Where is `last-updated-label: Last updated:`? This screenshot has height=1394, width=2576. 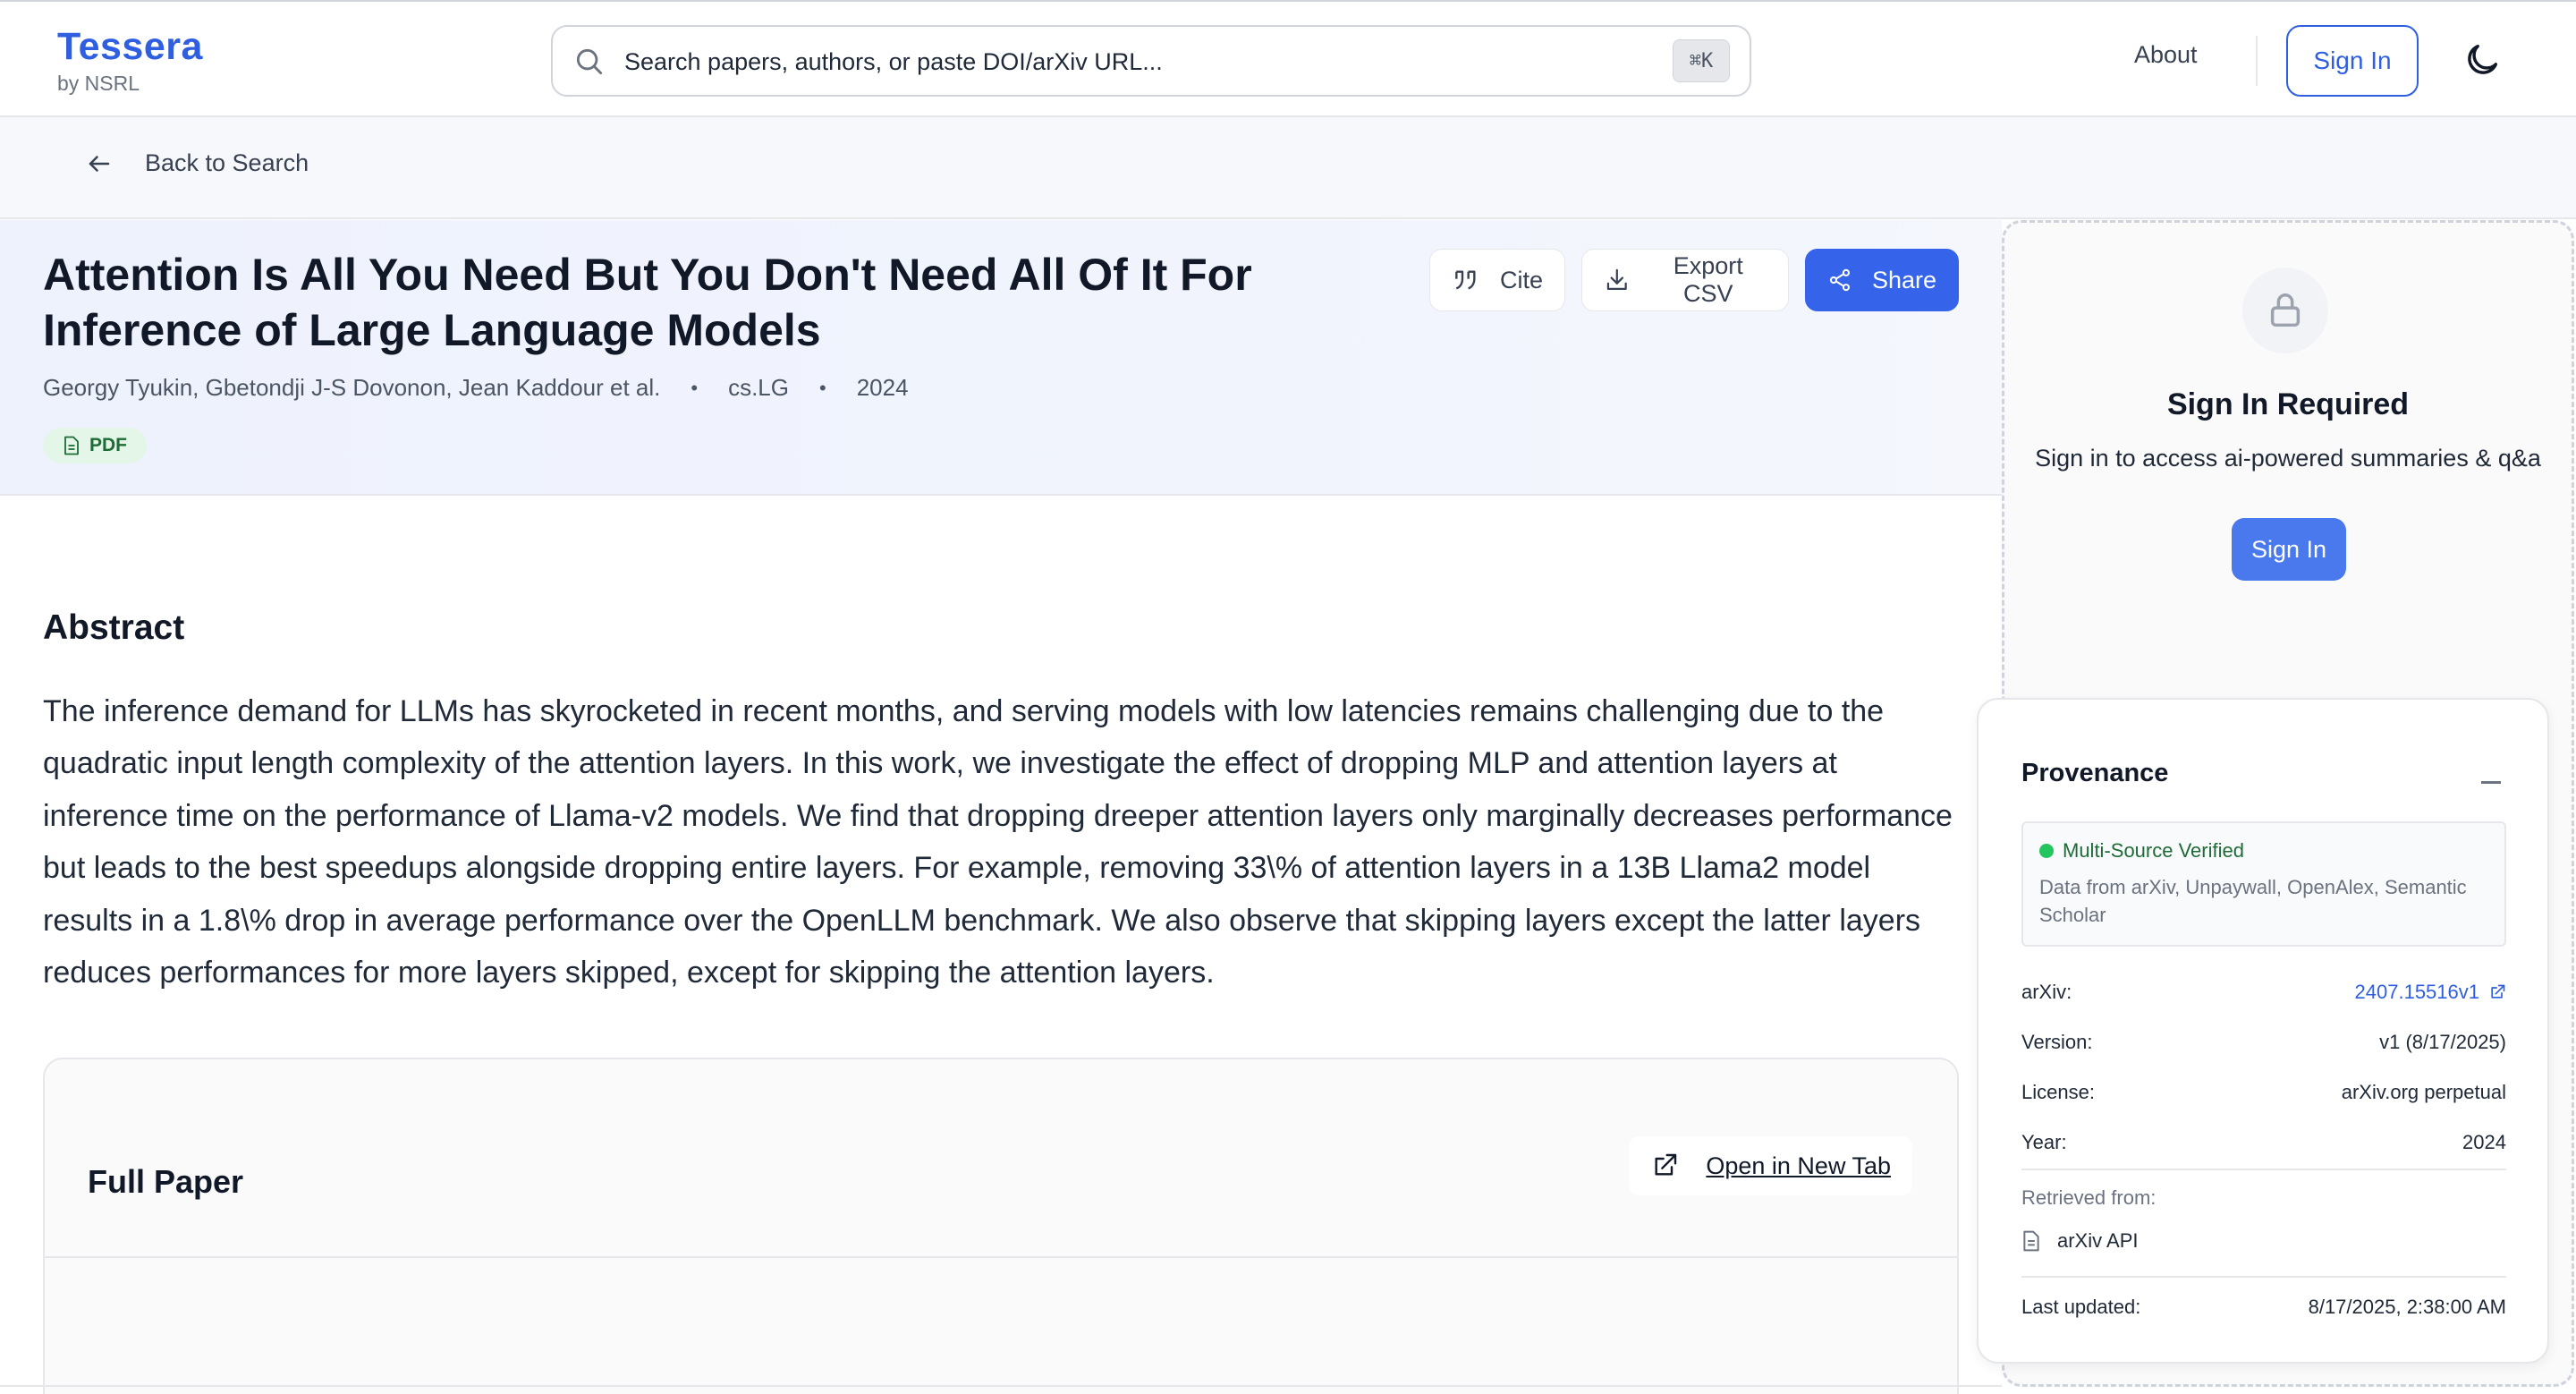
last-updated-label: Last updated: is located at coordinates (2081, 1307).